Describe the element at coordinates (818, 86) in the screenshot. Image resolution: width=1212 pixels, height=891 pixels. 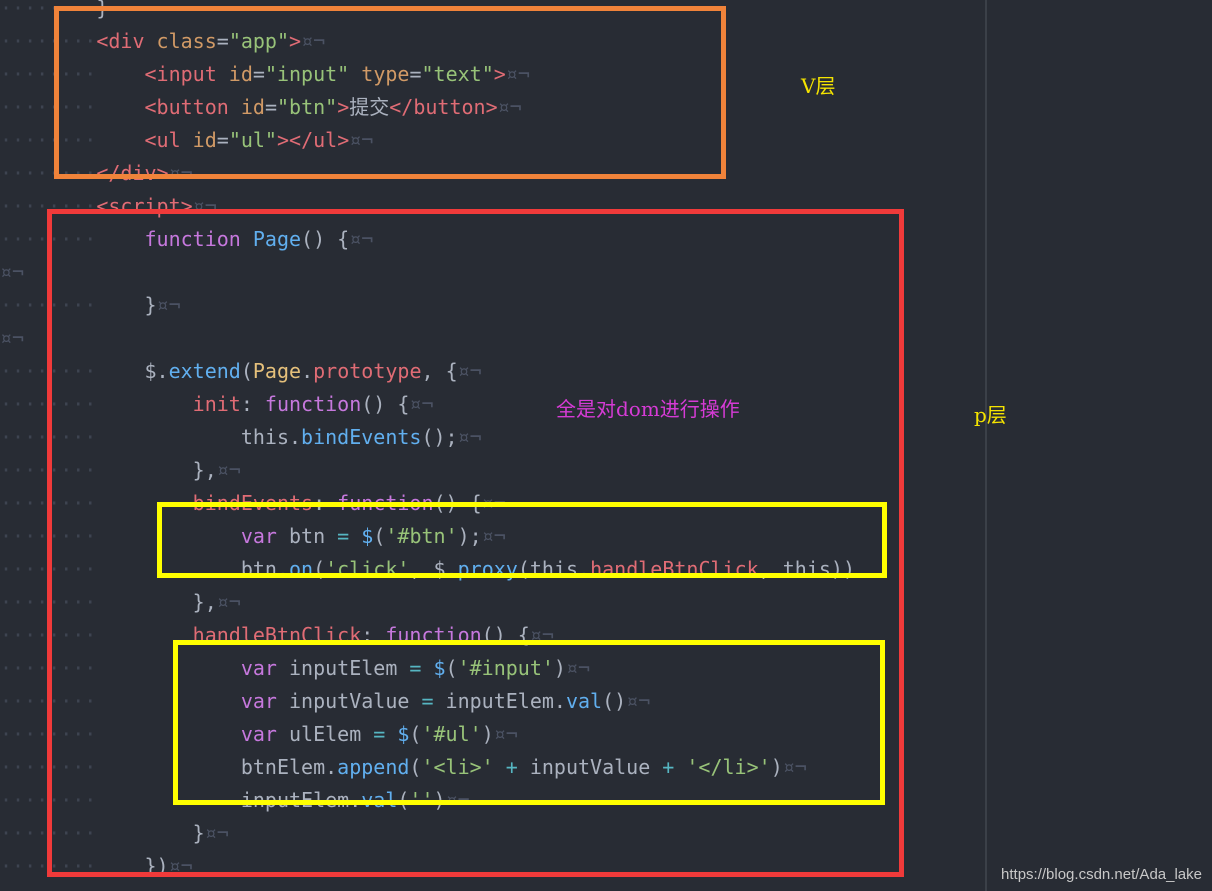
I see `v-layer-label: V层` at that location.